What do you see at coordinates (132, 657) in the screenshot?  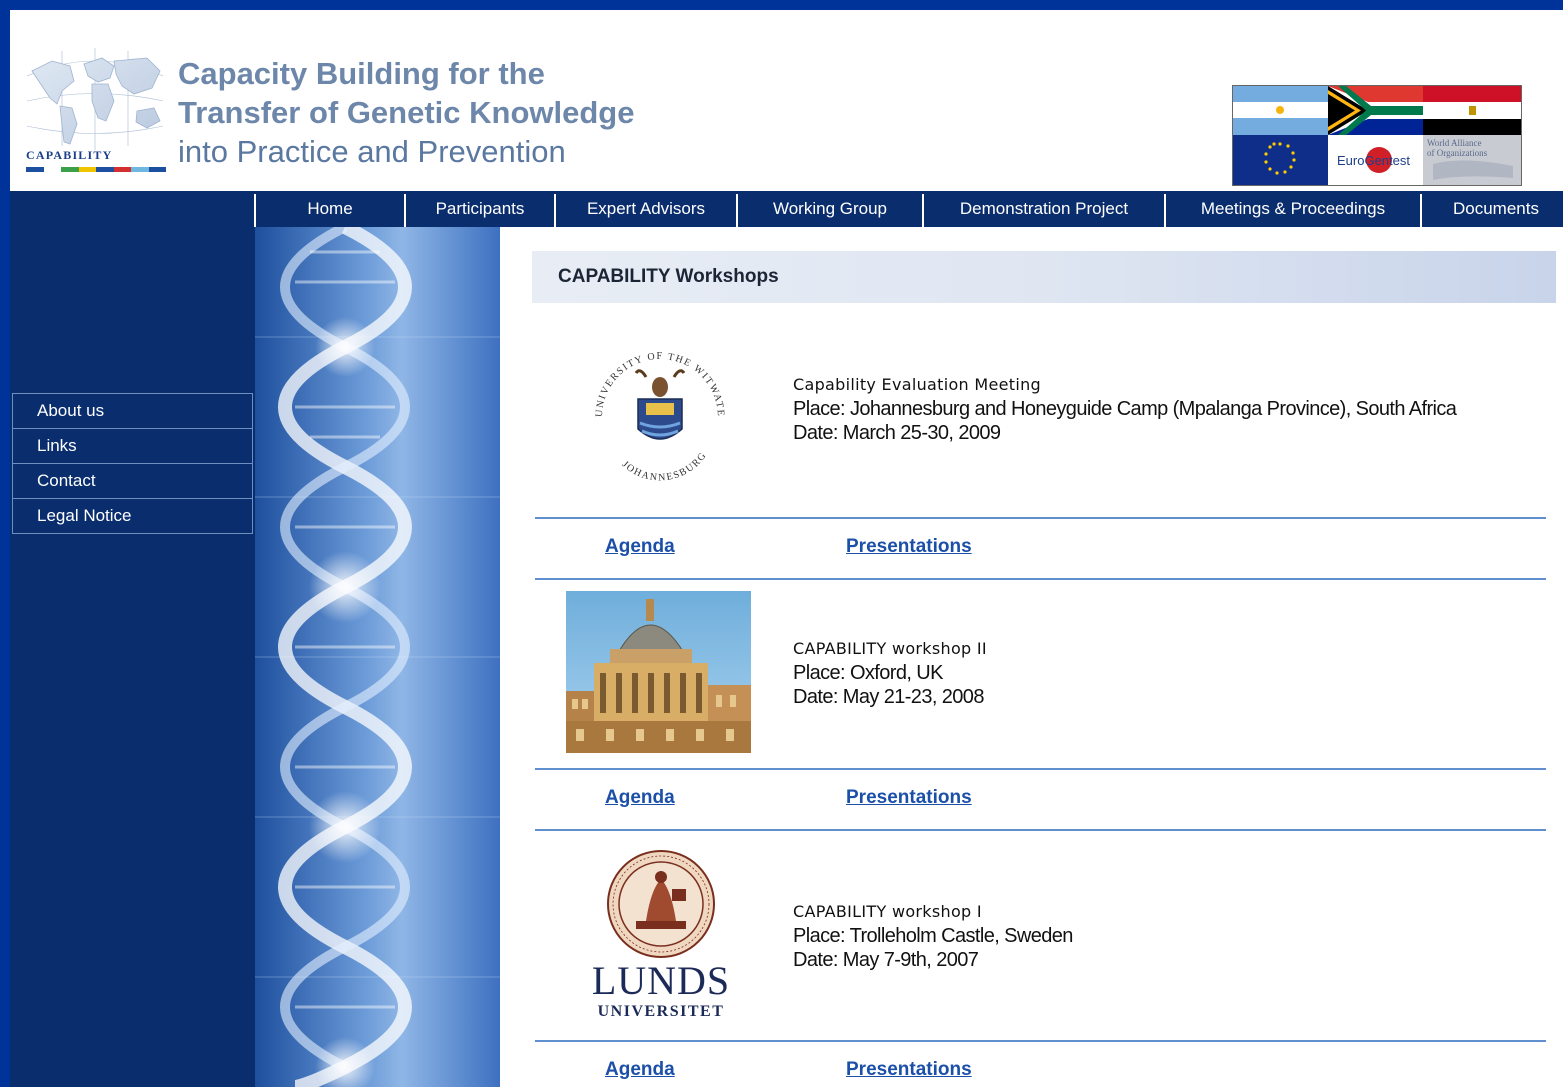 I see `left-column` at bounding box center [132, 657].